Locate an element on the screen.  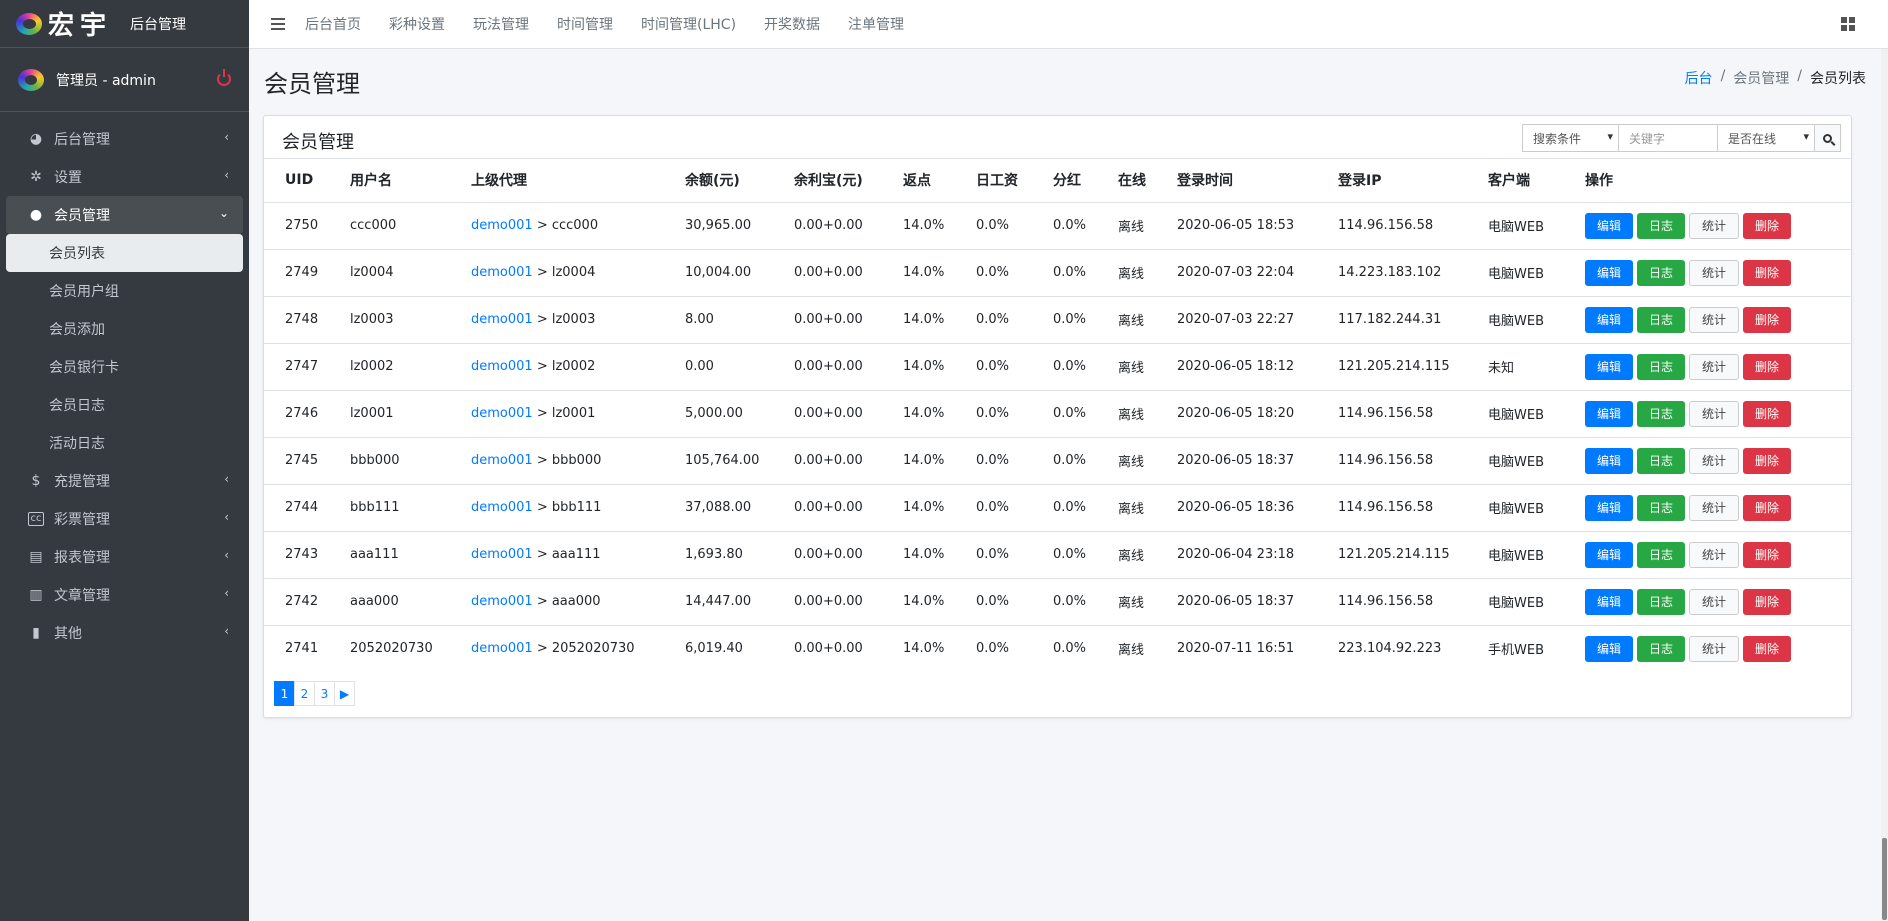
submenu-item-member-groups: 会员用户组 is located at coordinates (124, 291).